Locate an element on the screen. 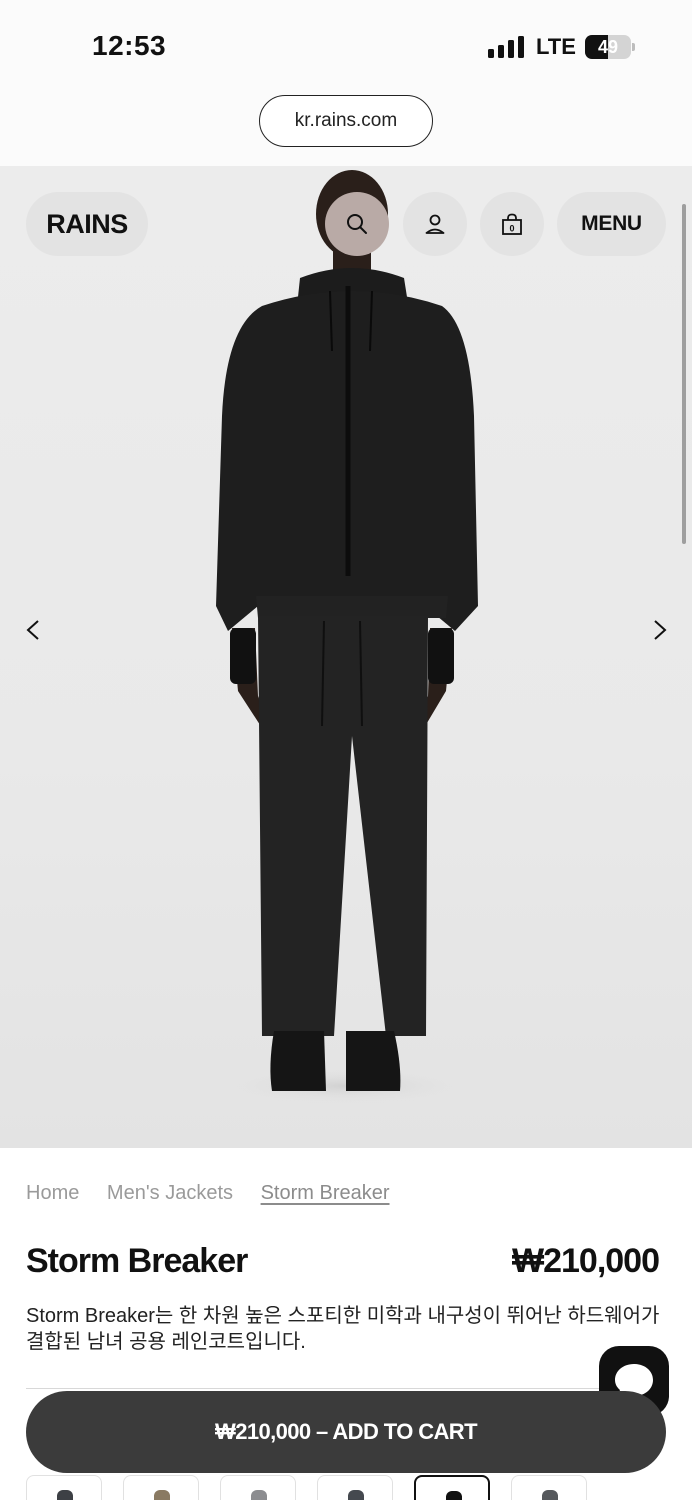  account-button is located at coordinates (435, 224).